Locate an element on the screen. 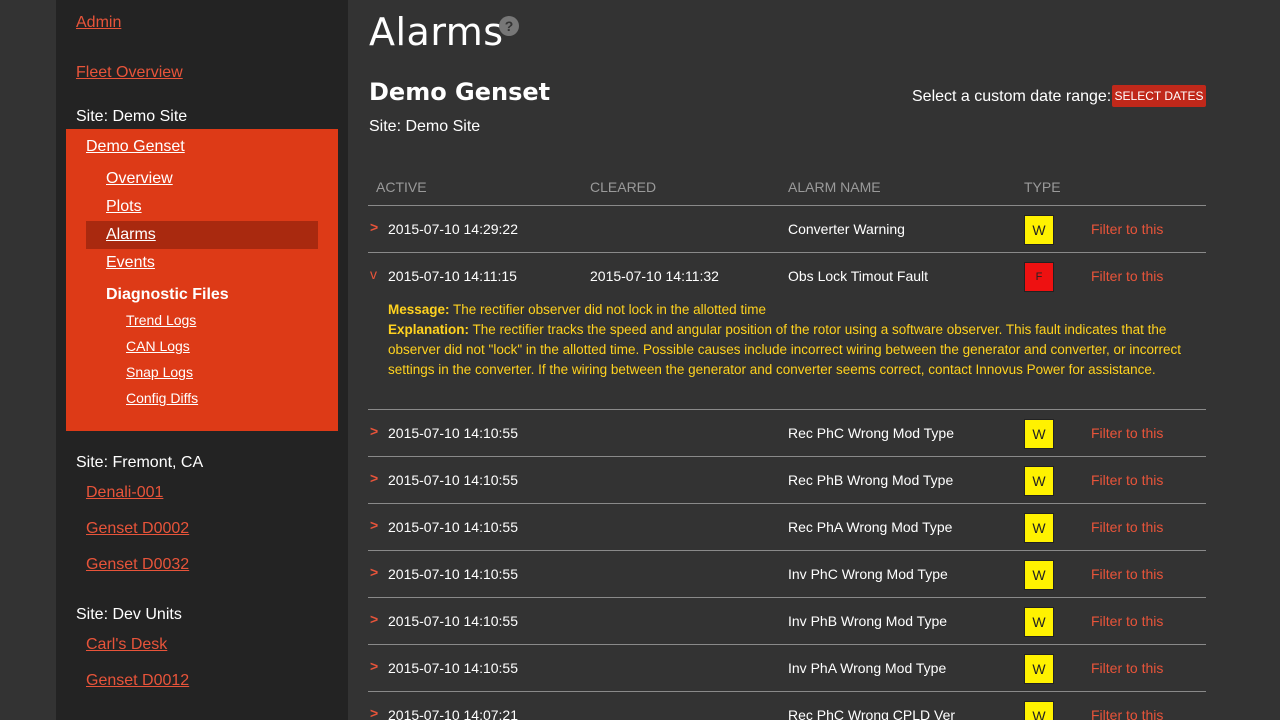  sidebar-link-genset-d0032: Genset D0032 is located at coordinates (137, 565).